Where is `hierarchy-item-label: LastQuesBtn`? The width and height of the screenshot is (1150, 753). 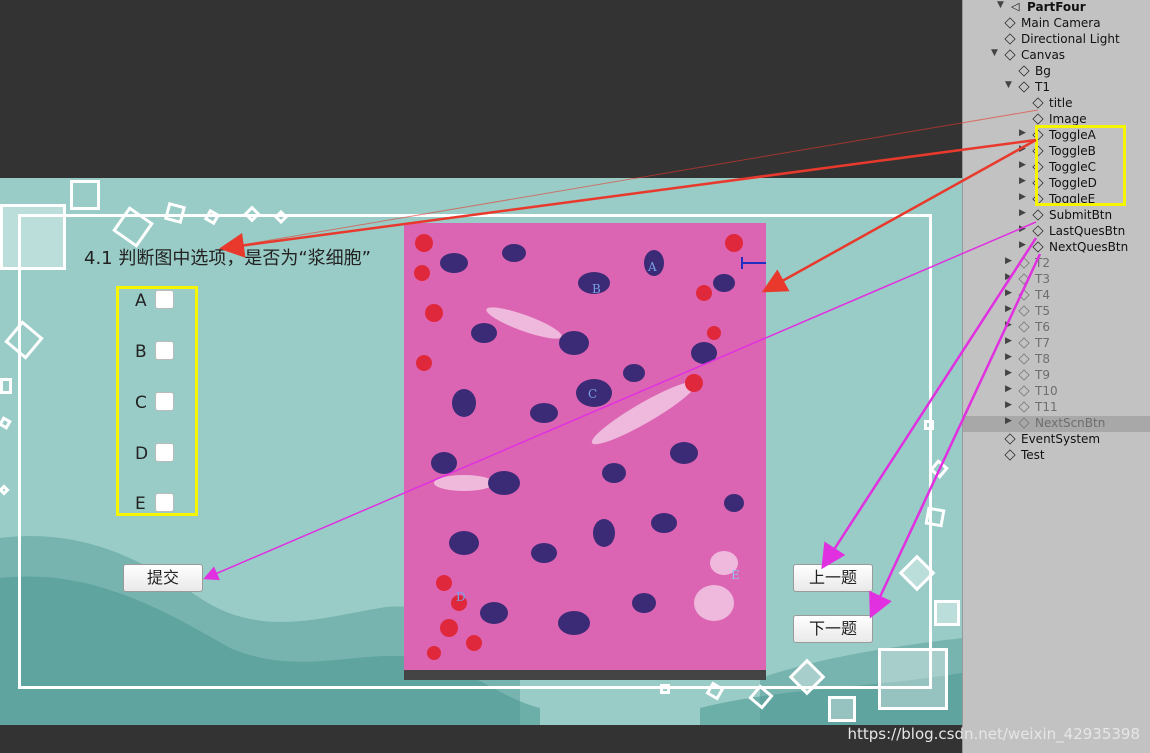
hierarchy-item-label: LastQuesBtn is located at coordinates (1087, 231).